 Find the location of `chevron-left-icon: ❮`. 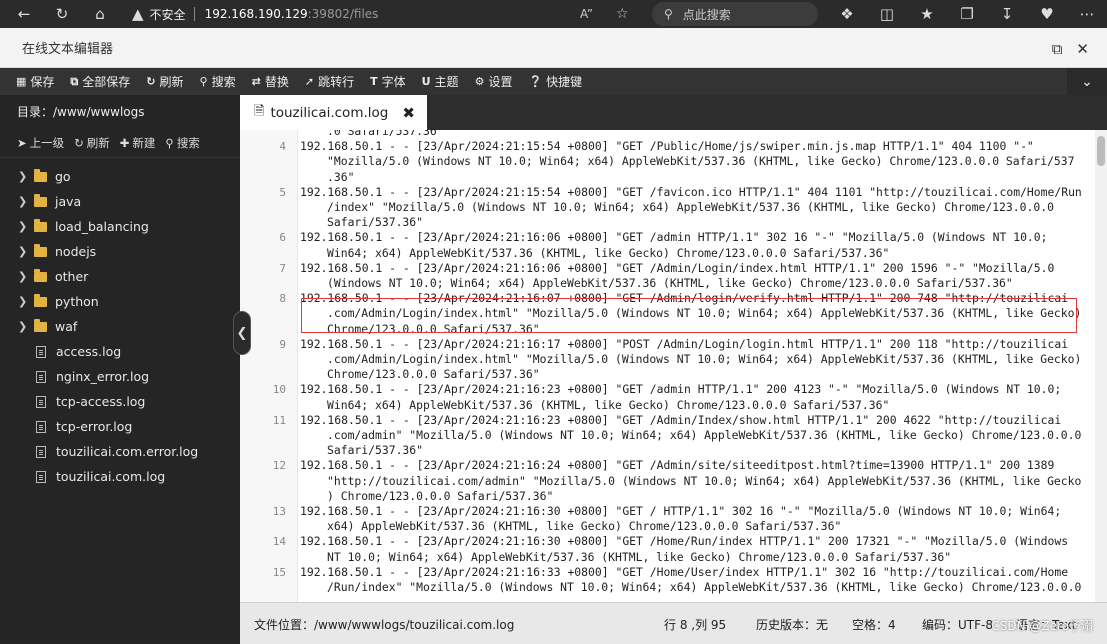

chevron-left-icon: ❮ is located at coordinates (242, 333).